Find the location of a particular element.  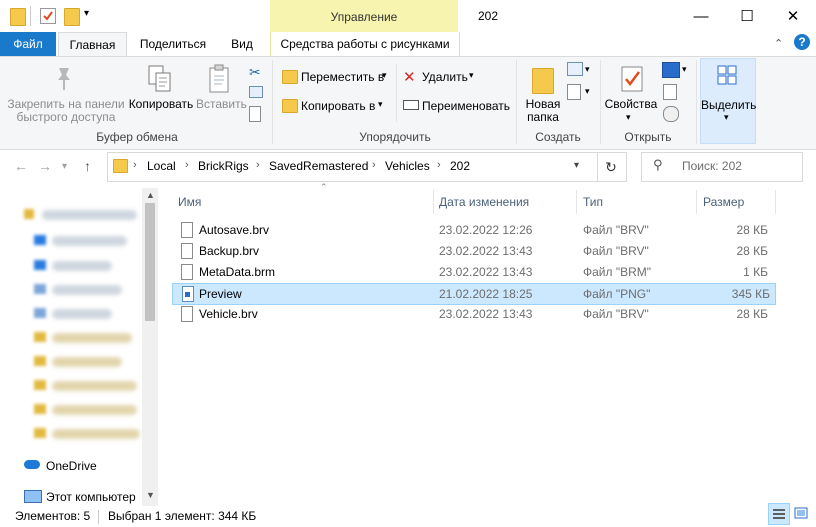

breadcrumb-vehicles: Vehicles is located at coordinates (407, 166).